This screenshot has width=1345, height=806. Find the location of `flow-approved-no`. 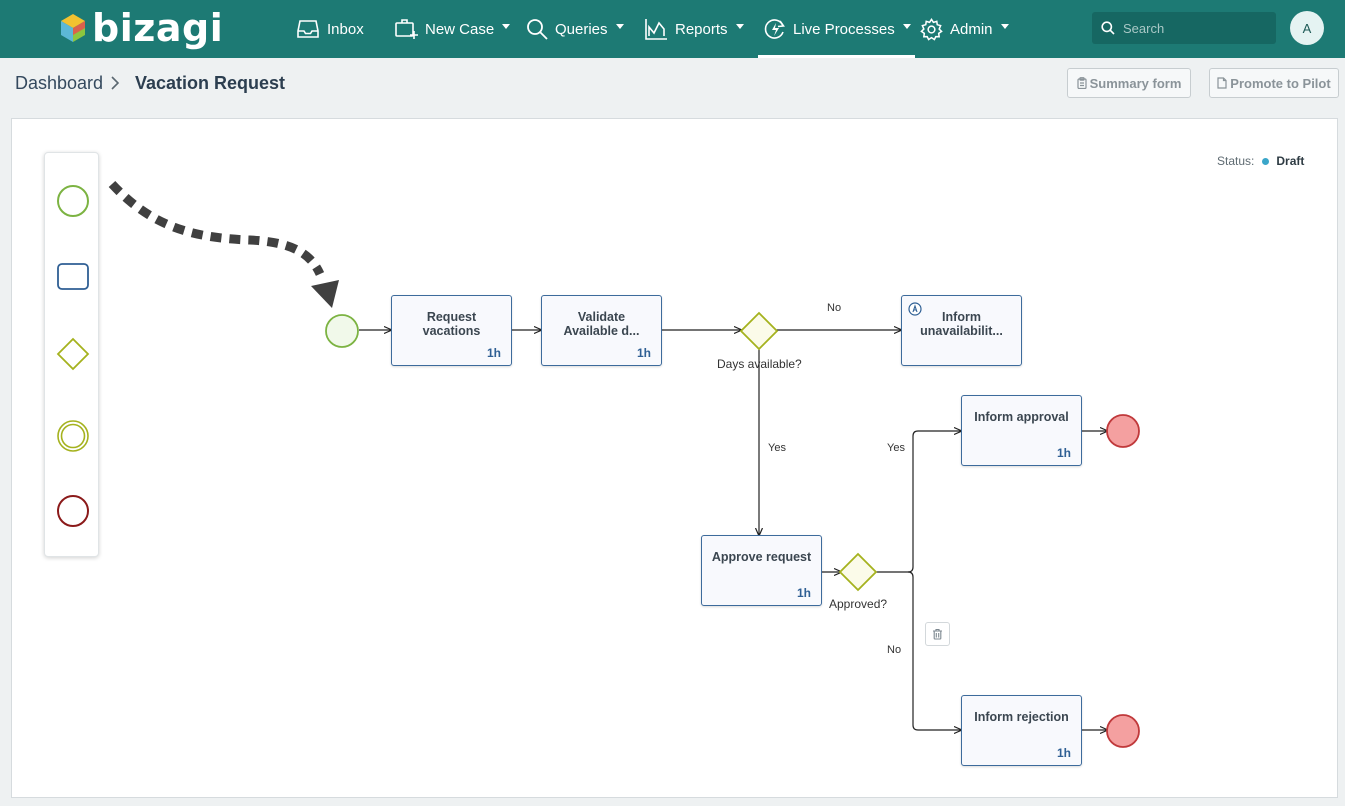

flow-approved-no is located at coordinates (934, 650).